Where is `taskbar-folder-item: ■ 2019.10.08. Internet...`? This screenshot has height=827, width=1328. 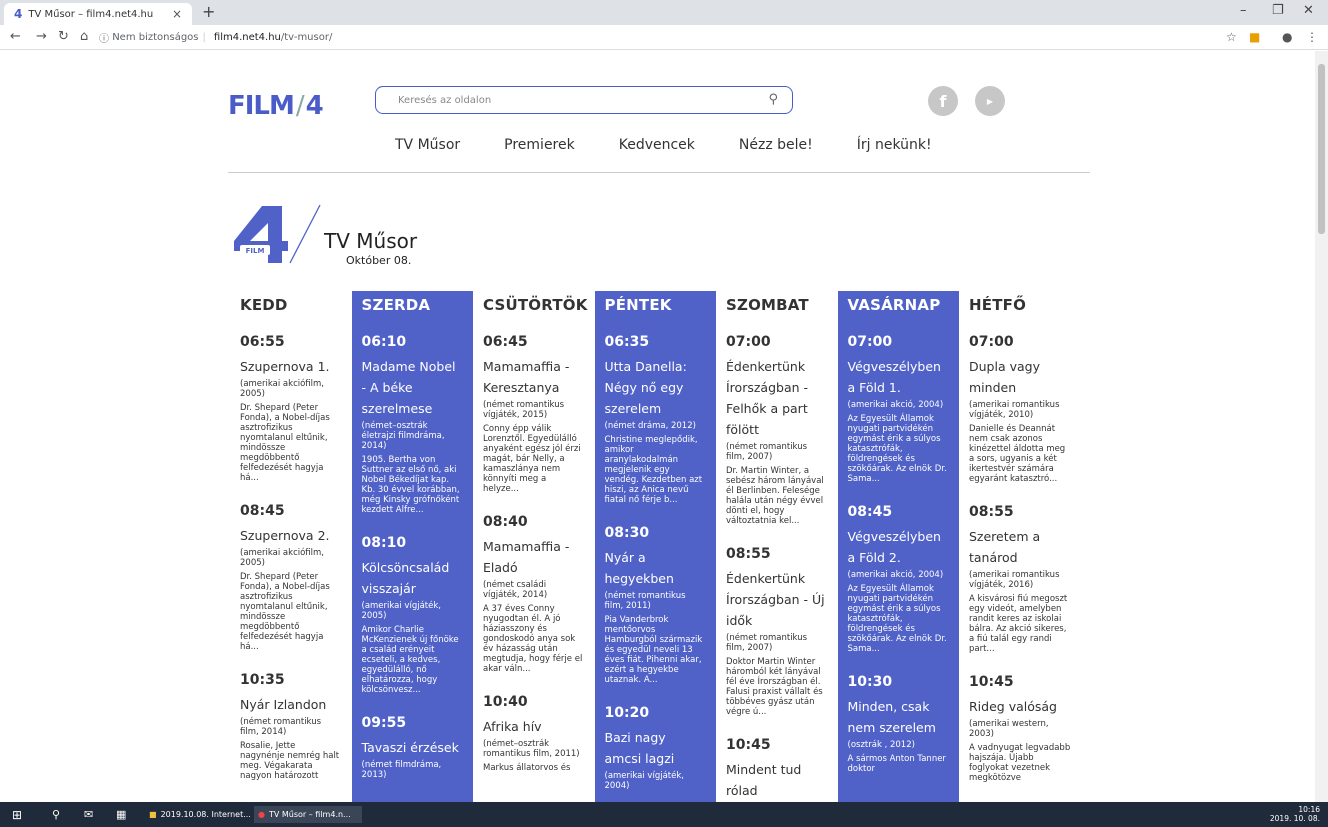 taskbar-folder-item: ■ 2019.10.08. Internet... is located at coordinates (198, 814).